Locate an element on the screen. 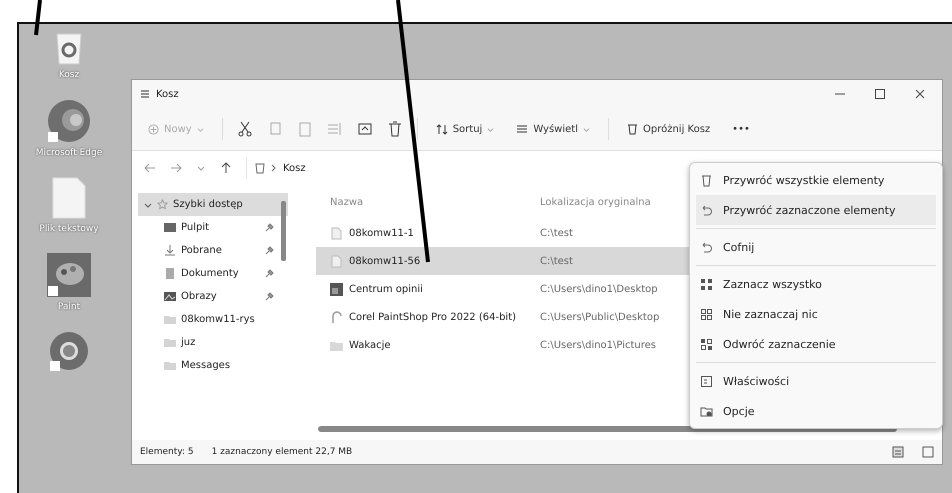 Image resolution: width=952 pixels, height=493 pixels. selection-info: 1 zaznaczony element 22,7 MB is located at coordinates (282, 452).